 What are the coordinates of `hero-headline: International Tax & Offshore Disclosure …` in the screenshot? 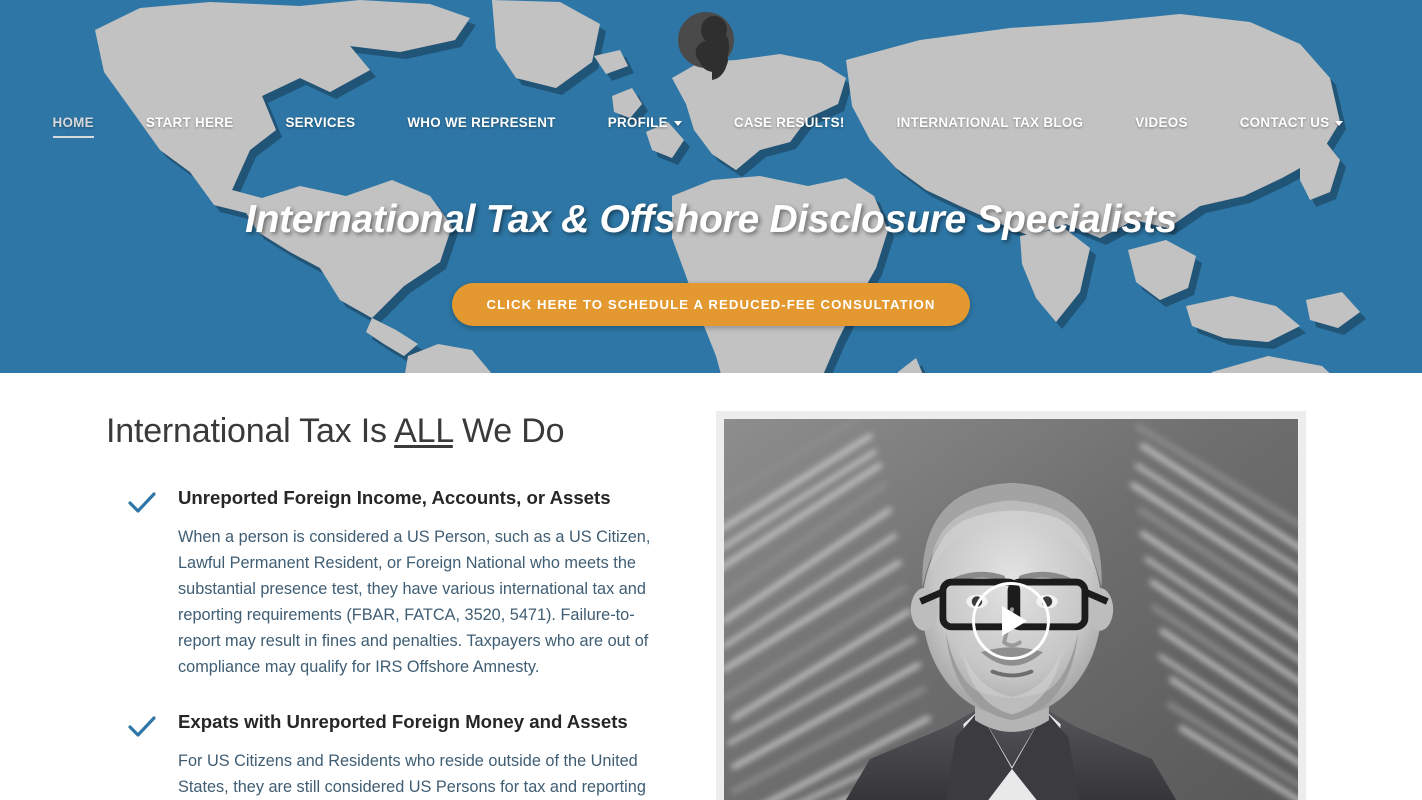 It's located at (711, 219).